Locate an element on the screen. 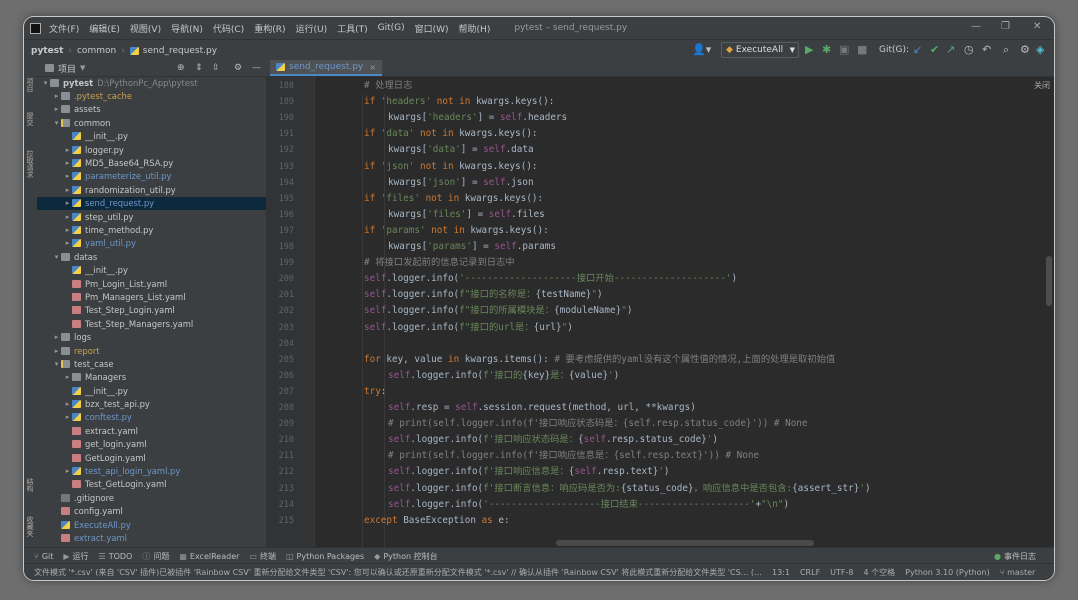  breadcrumb-project: pytest is located at coordinates (47, 51).